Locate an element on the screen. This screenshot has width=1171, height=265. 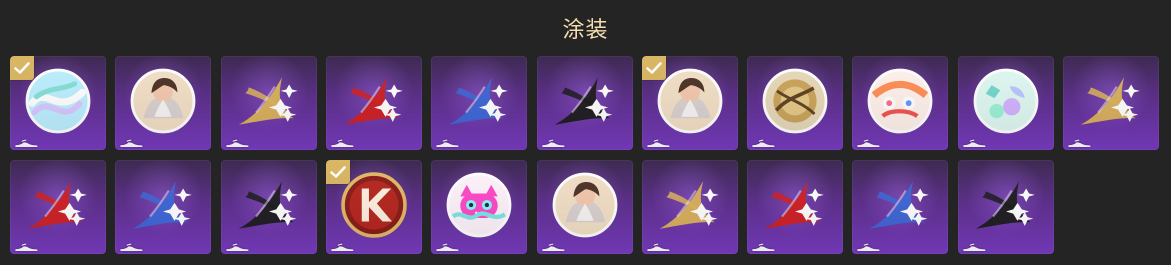
k-emblem-icon is located at coordinates (374, 205).